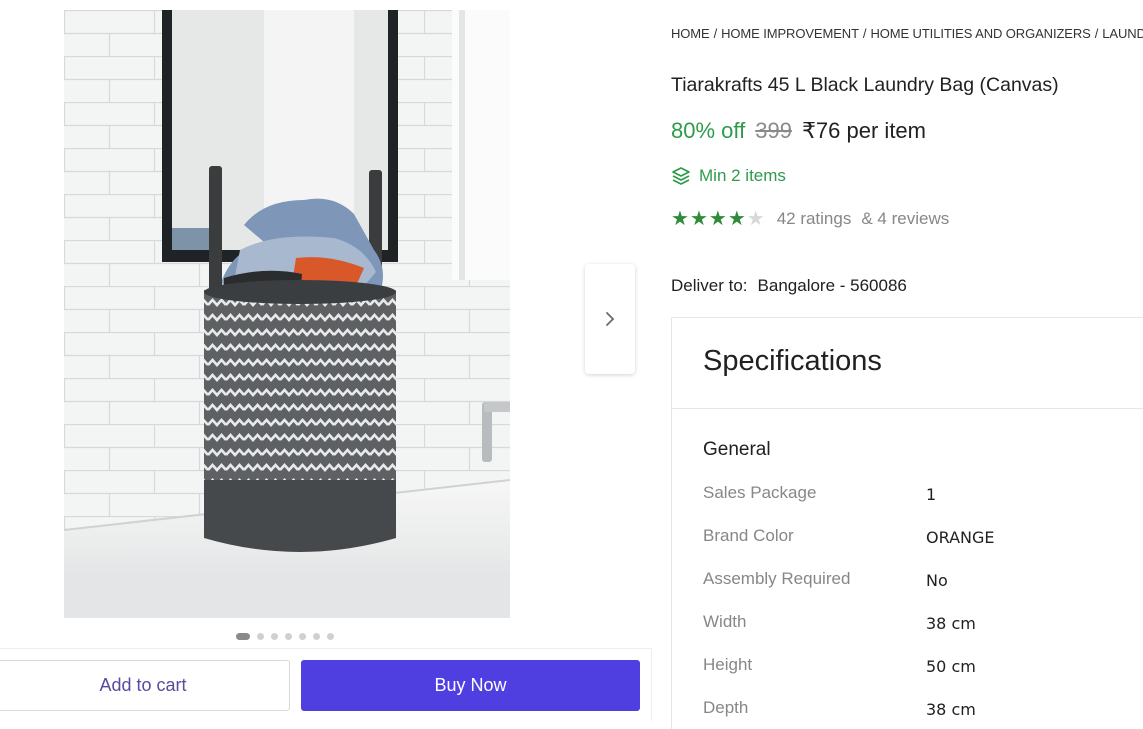 The height and width of the screenshot is (729, 1143). Describe the element at coordinates (907, 408) in the screenshot. I see `divider` at that location.